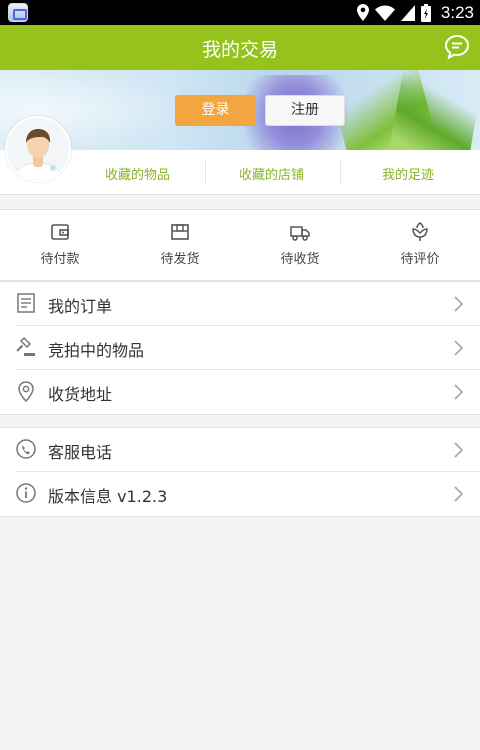  I want to click on box-icon, so click(180, 232).